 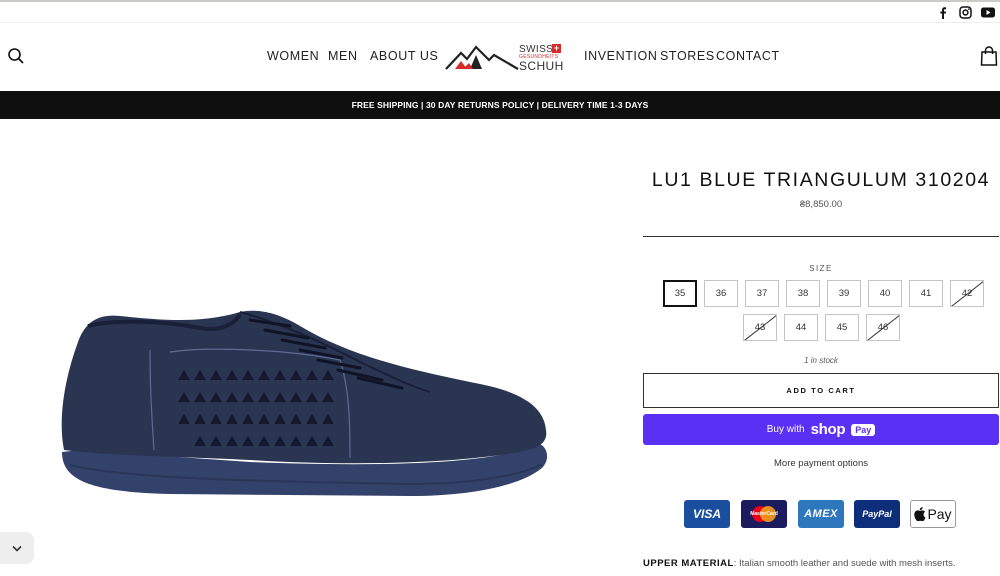 What do you see at coordinates (680, 293) in the screenshot?
I see `size-option-35: 35` at bounding box center [680, 293].